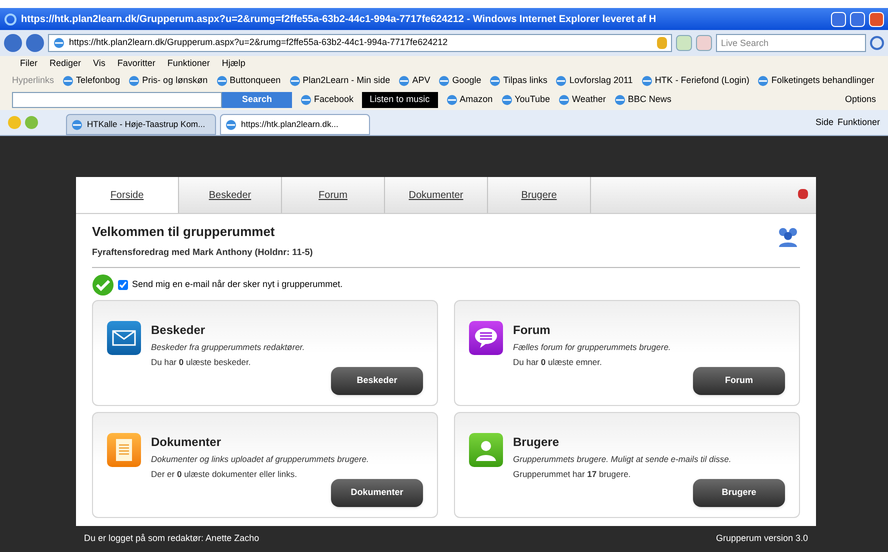 This screenshot has width=888, height=552. What do you see at coordinates (186, 442) in the screenshot?
I see `card-title: Dokumenter` at bounding box center [186, 442].